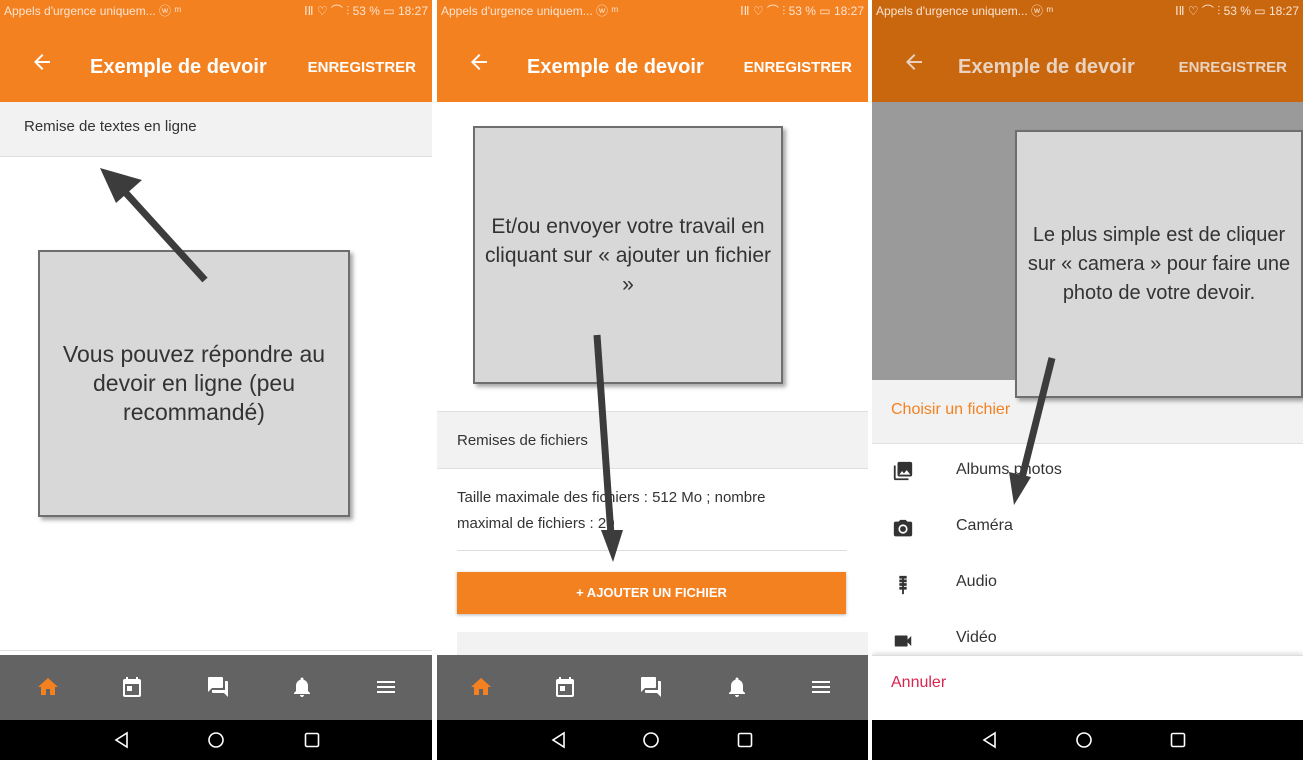 The height and width of the screenshot is (760, 1303). I want to click on sheet-title: Choisir un fichier, so click(951, 409).